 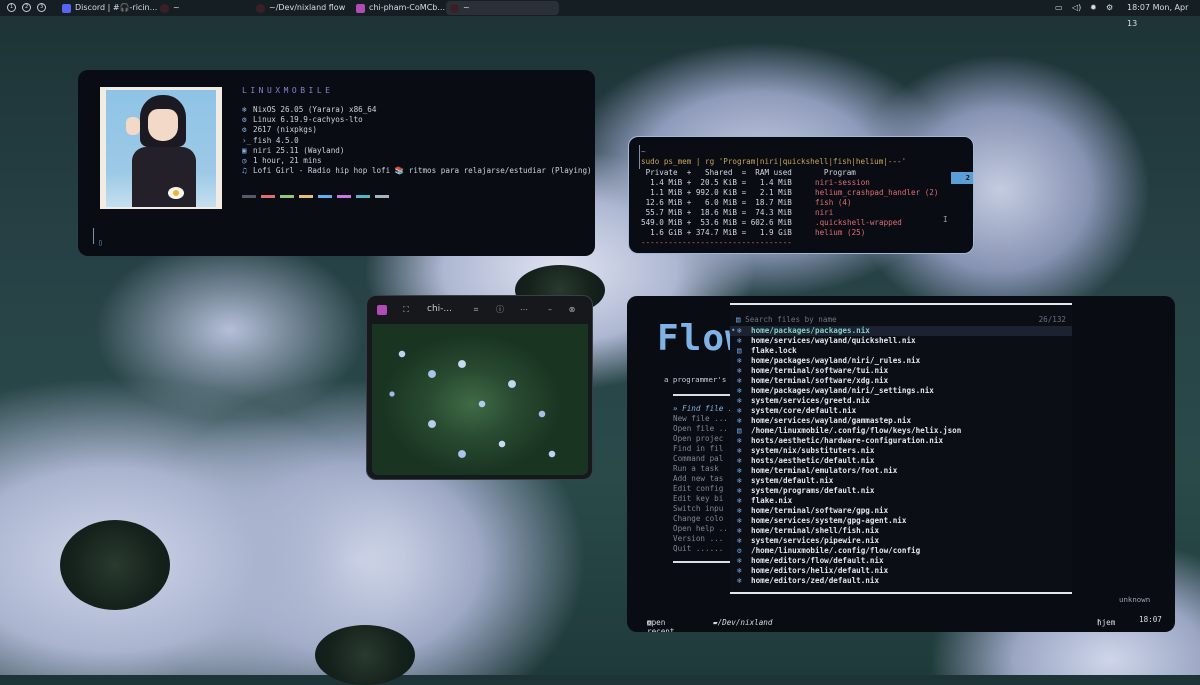 I want to click on file-list-item: ❄ flake.nix, so click(x=901, y=501).